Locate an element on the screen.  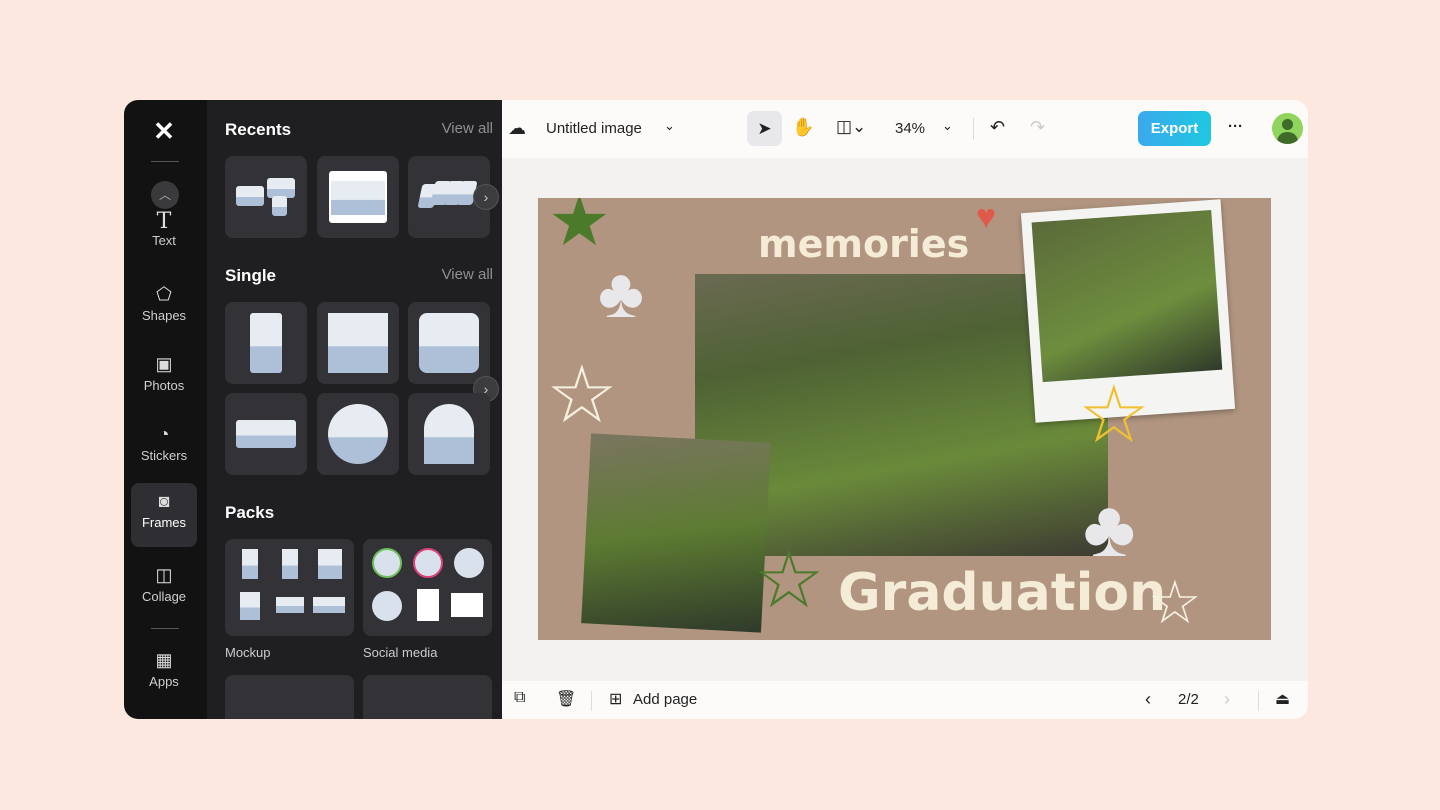
rail-label: Shapes is located at coordinates (164, 315).